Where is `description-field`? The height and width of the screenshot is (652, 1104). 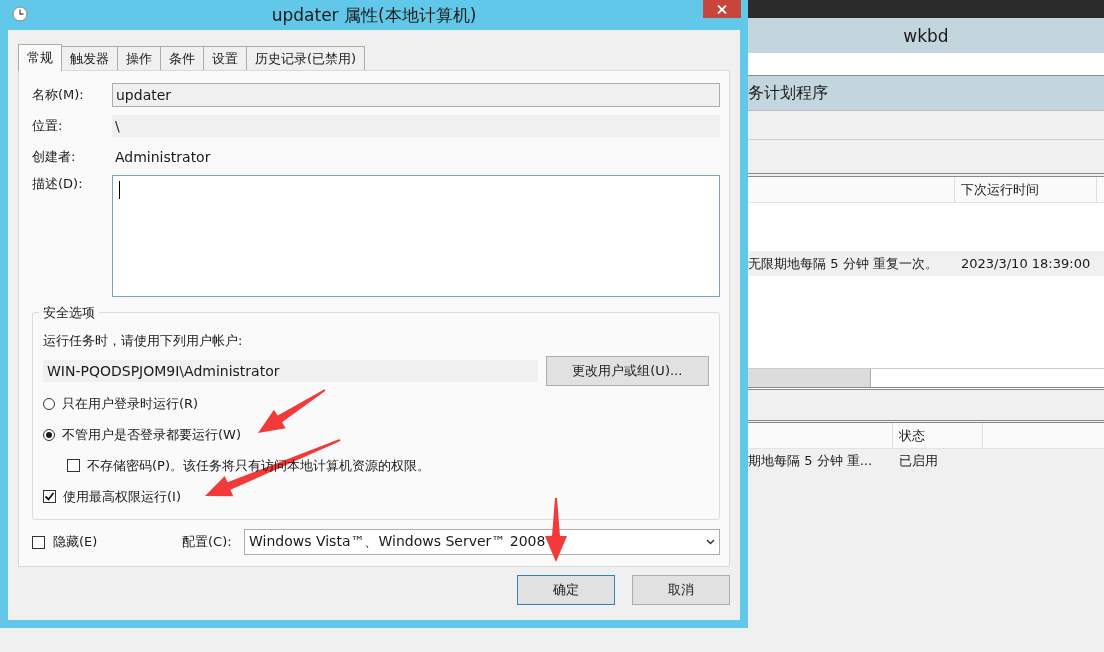
description-field is located at coordinates (416, 236).